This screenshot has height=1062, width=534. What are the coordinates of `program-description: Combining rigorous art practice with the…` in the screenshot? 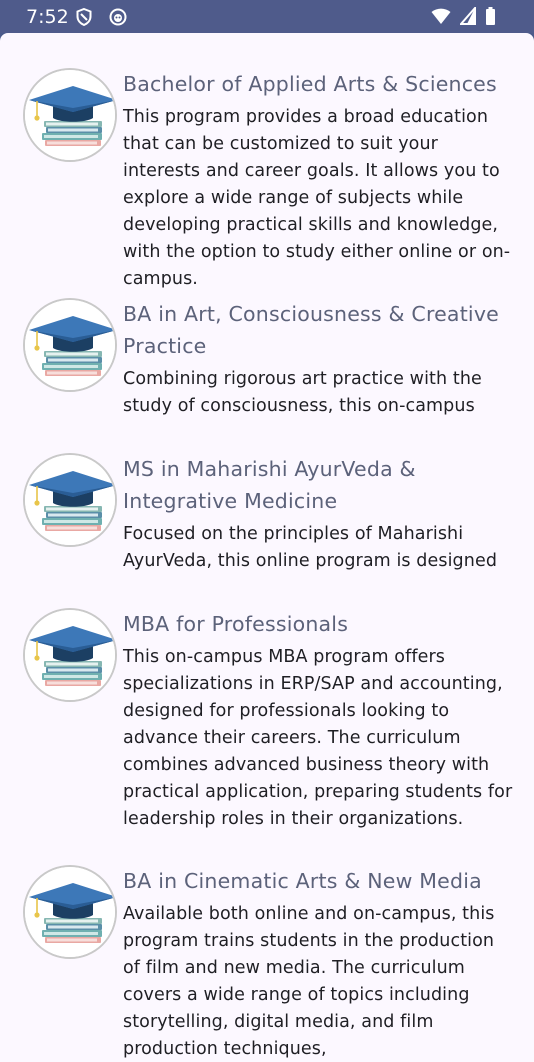 It's located at (302, 392).